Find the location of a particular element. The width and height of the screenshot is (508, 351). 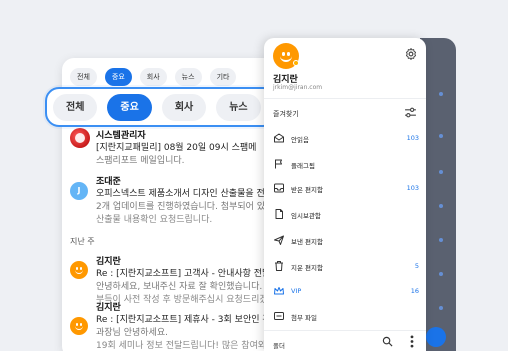

mail-preview: 2개 업데이트를 진행하였습니다. 첨부되어 있는 is located at coordinates (185, 207).